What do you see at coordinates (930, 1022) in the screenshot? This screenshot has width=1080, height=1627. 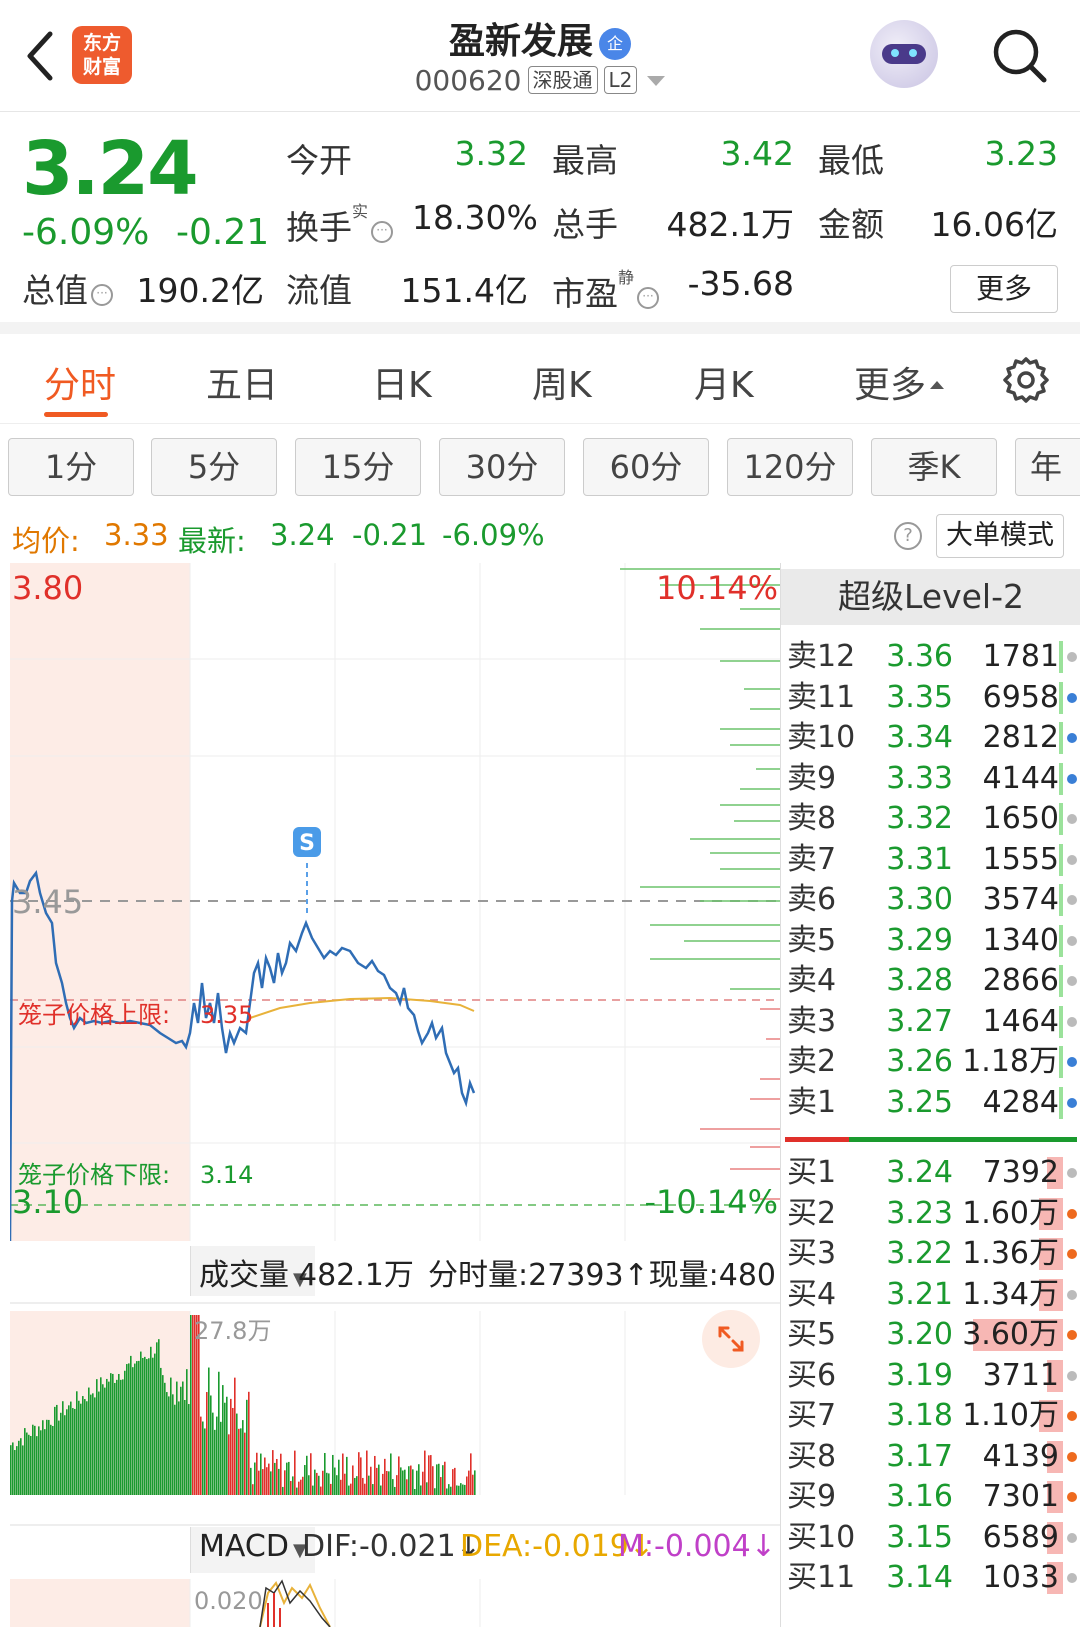 I see `ask-row: 卖3 3.27 1464` at bounding box center [930, 1022].